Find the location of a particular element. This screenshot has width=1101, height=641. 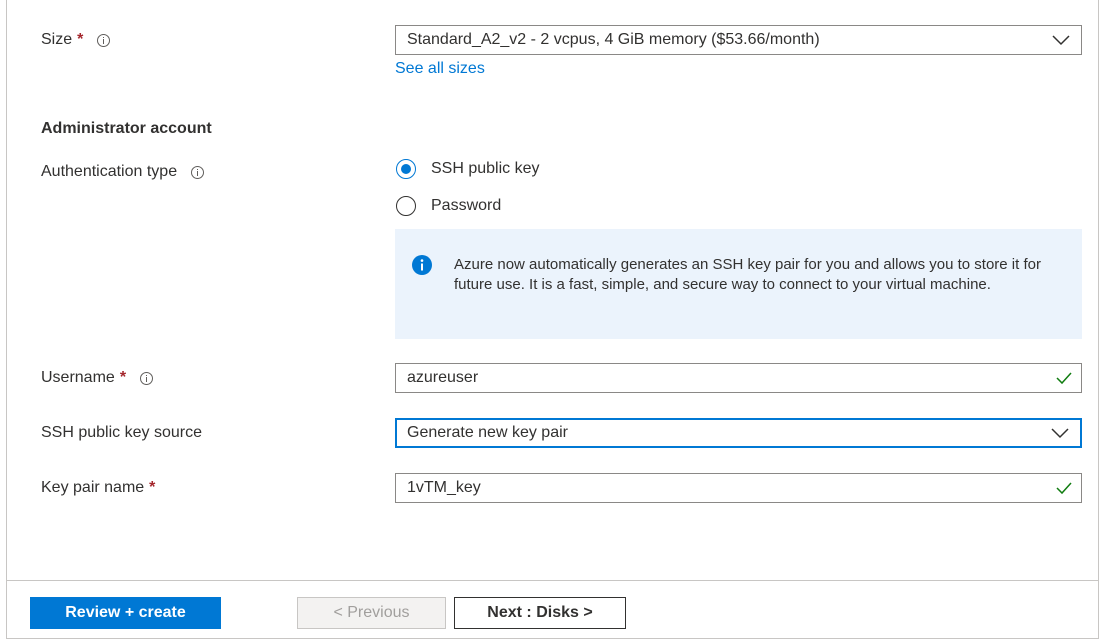

radio-button is located at coordinates (406, 206).